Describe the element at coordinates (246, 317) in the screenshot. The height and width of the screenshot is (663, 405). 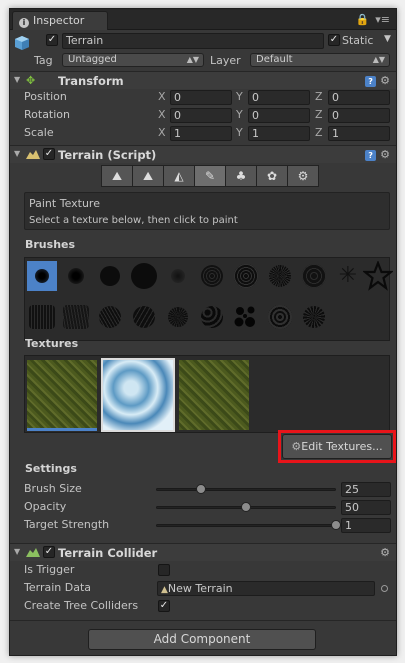
I see `brush-dots` at that location.